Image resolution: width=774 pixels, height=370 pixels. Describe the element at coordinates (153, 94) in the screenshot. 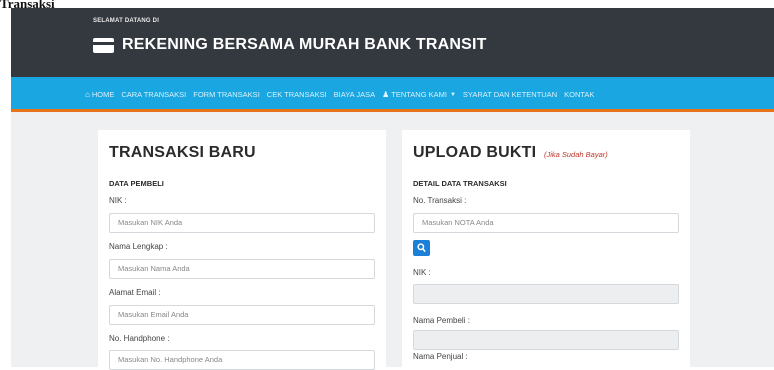

I see `nav-item-cara-transaksi: CARA TRANSAKSI` at that location.